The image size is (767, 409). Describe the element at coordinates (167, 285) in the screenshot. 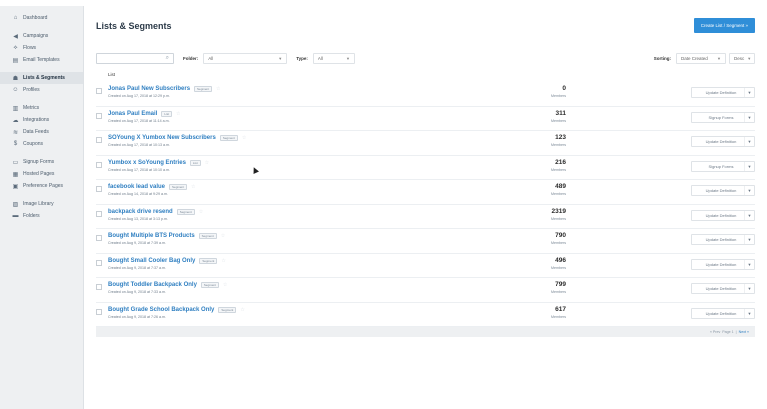

I see `list-name-link: Bought Toddler Backpack Only Segment ☆` at that location.